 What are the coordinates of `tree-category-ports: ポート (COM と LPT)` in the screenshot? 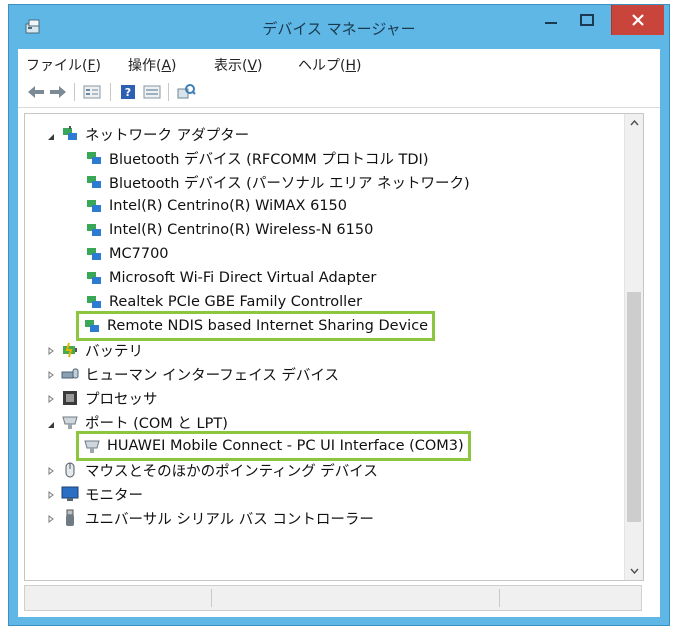 It's located at (144, 422).